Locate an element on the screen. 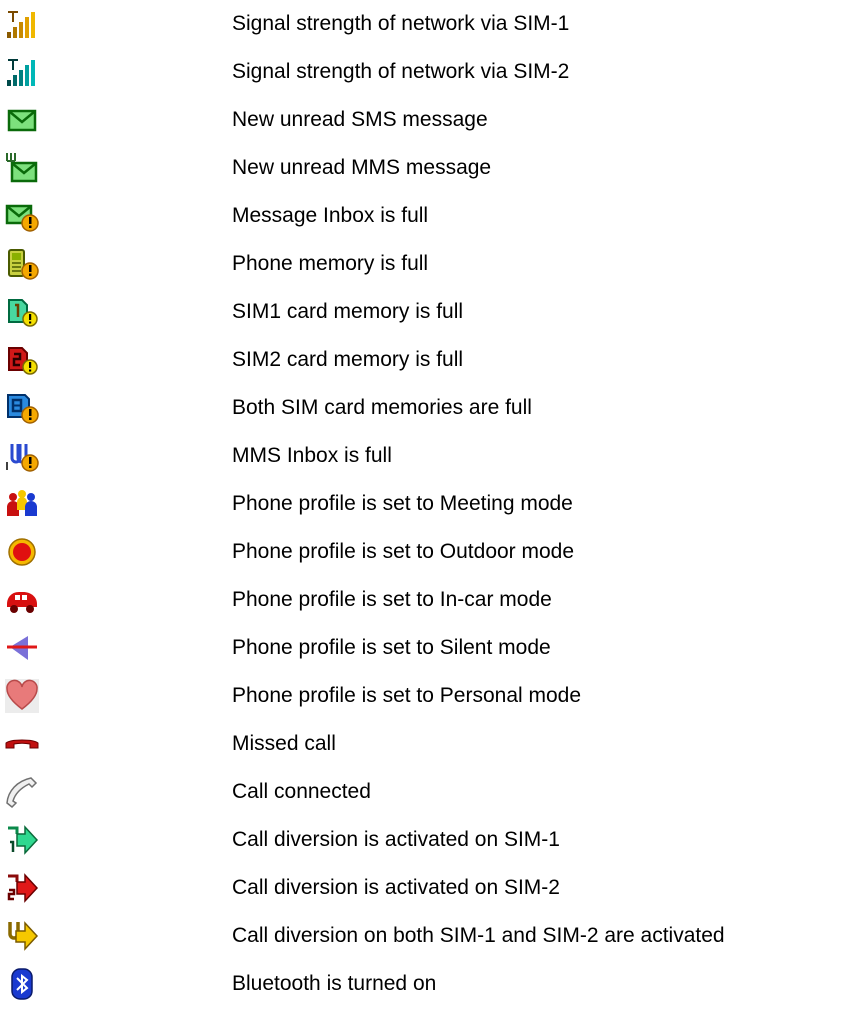 The height and width of the screenshot is (1033, 852). legend-description: Phone profile is set to Personal mode is located at coordinates (407, 695).